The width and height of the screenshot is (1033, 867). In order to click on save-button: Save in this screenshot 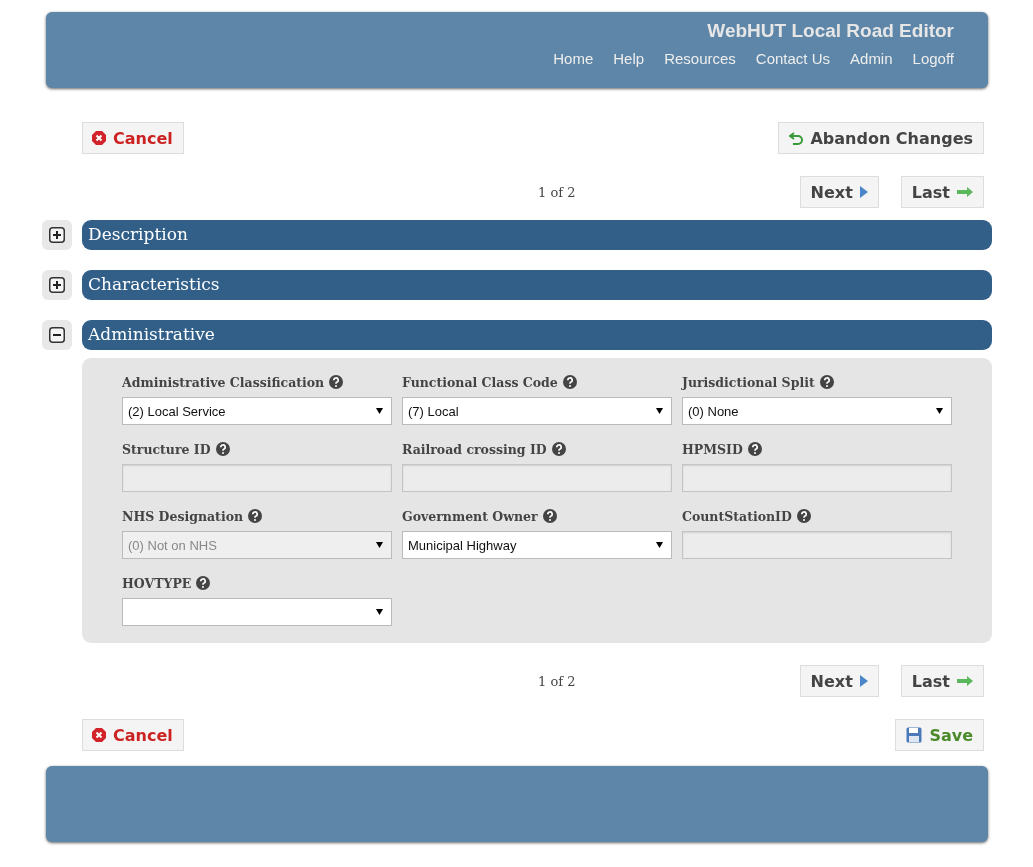, I will do `click(939, 735)`.